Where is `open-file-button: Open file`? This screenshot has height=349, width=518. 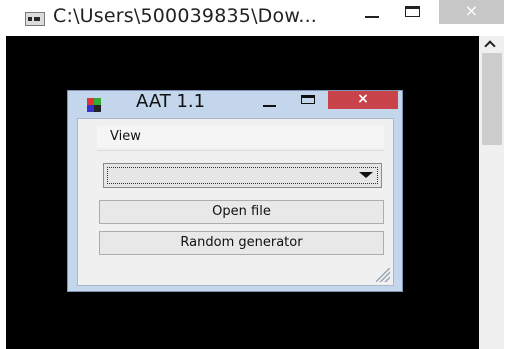 open-file-button: Open file is located at coordinates (241, 212).